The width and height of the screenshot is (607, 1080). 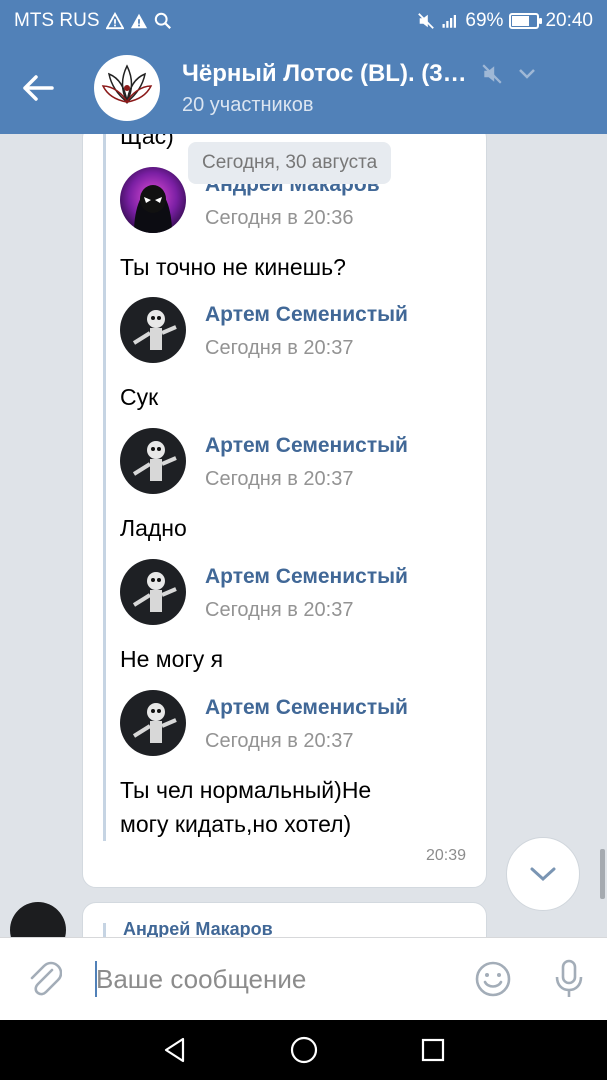 I want to click on forwarded-text: Сук, so click(x=139, y=397).